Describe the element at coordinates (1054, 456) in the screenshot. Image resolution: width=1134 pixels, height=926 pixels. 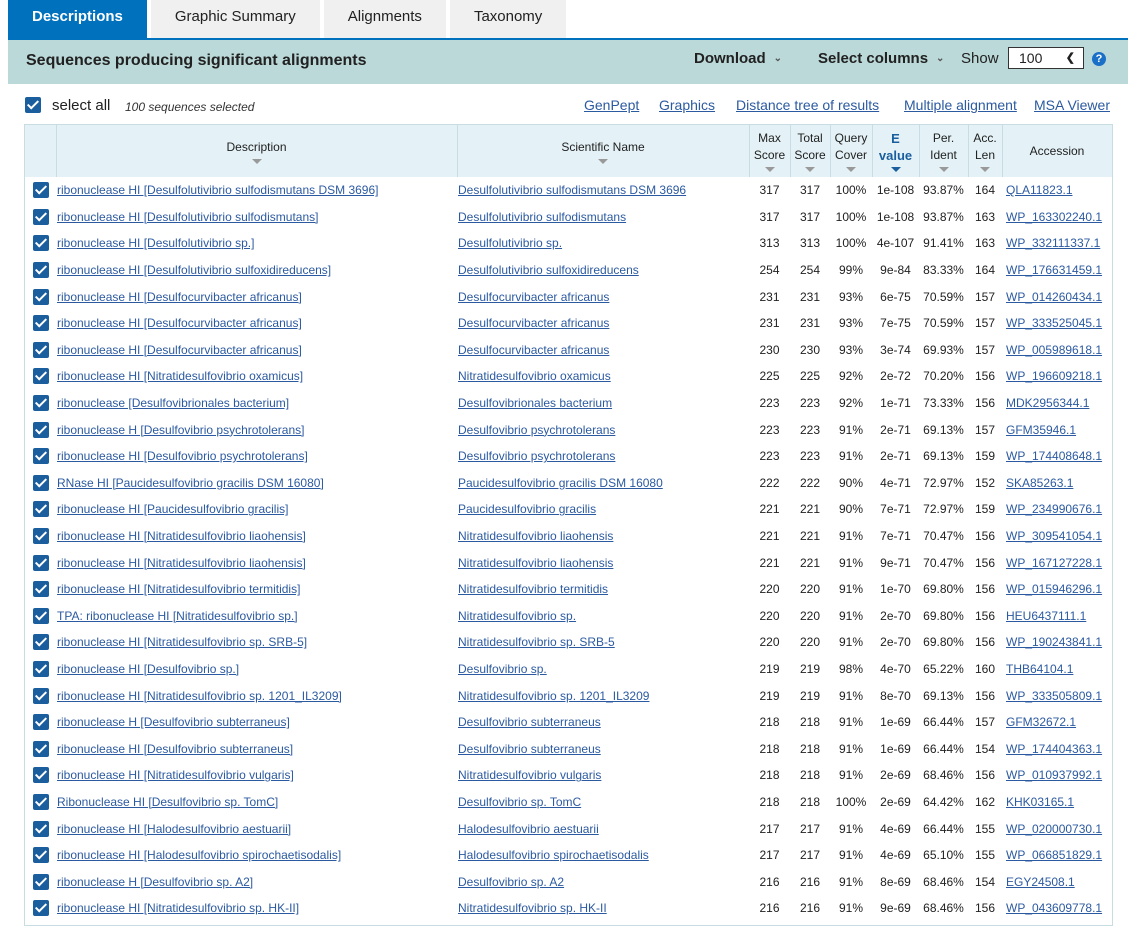
I see `accession-link: WP_174408648.1` at that location.